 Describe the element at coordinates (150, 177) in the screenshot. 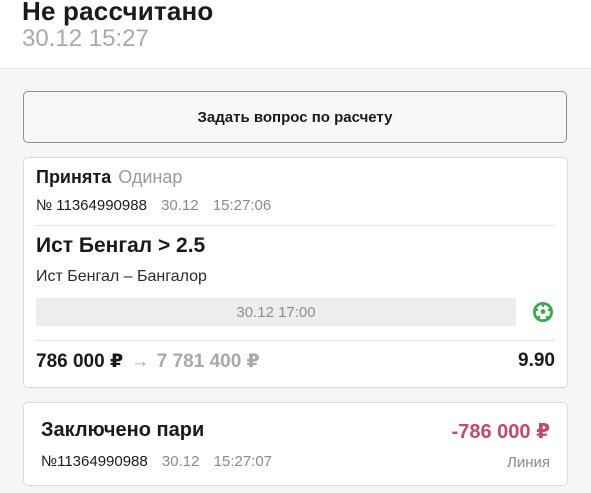

I see `bet-type-label: Одинар` at that location.